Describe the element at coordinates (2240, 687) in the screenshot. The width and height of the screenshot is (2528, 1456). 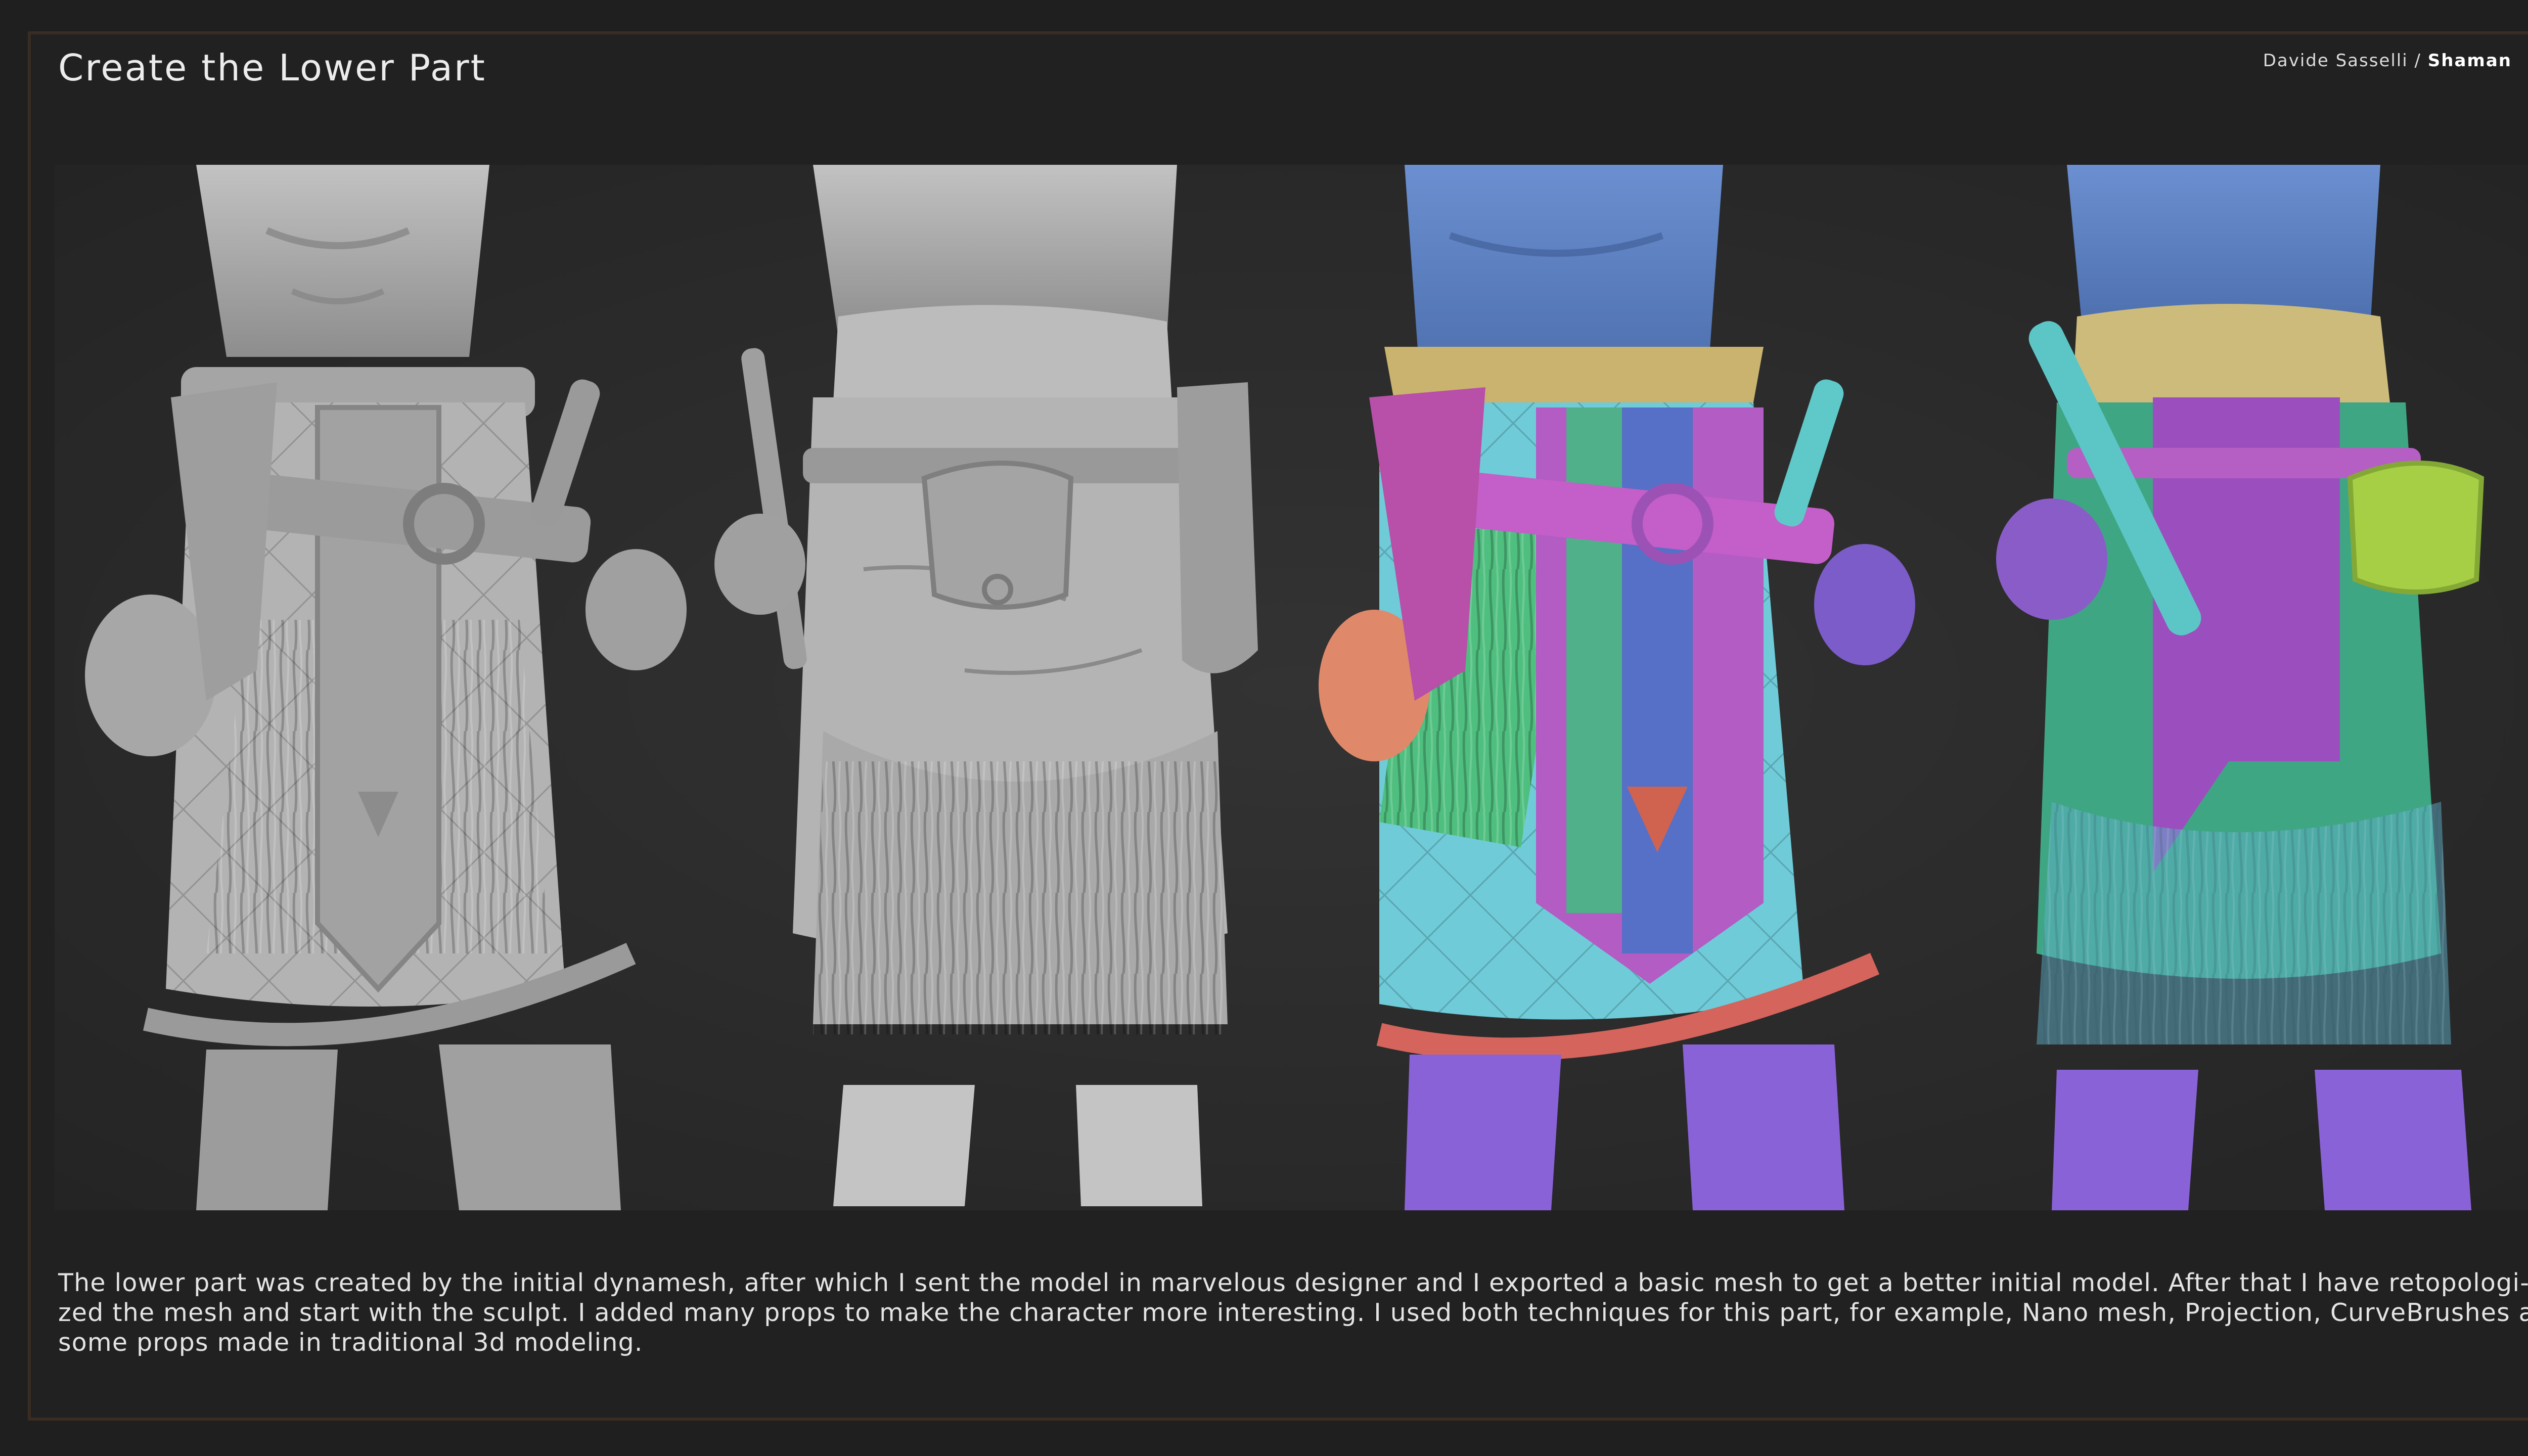
I see `view-back-polygroups` at that location.